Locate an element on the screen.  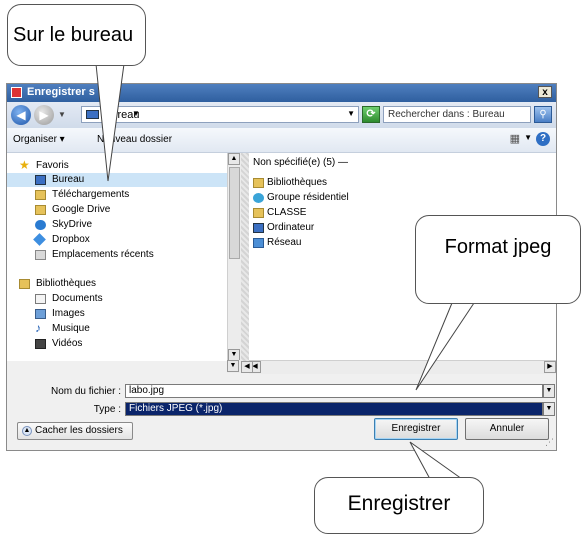
callout-tail-desktop is located at coordinates (110, 122).